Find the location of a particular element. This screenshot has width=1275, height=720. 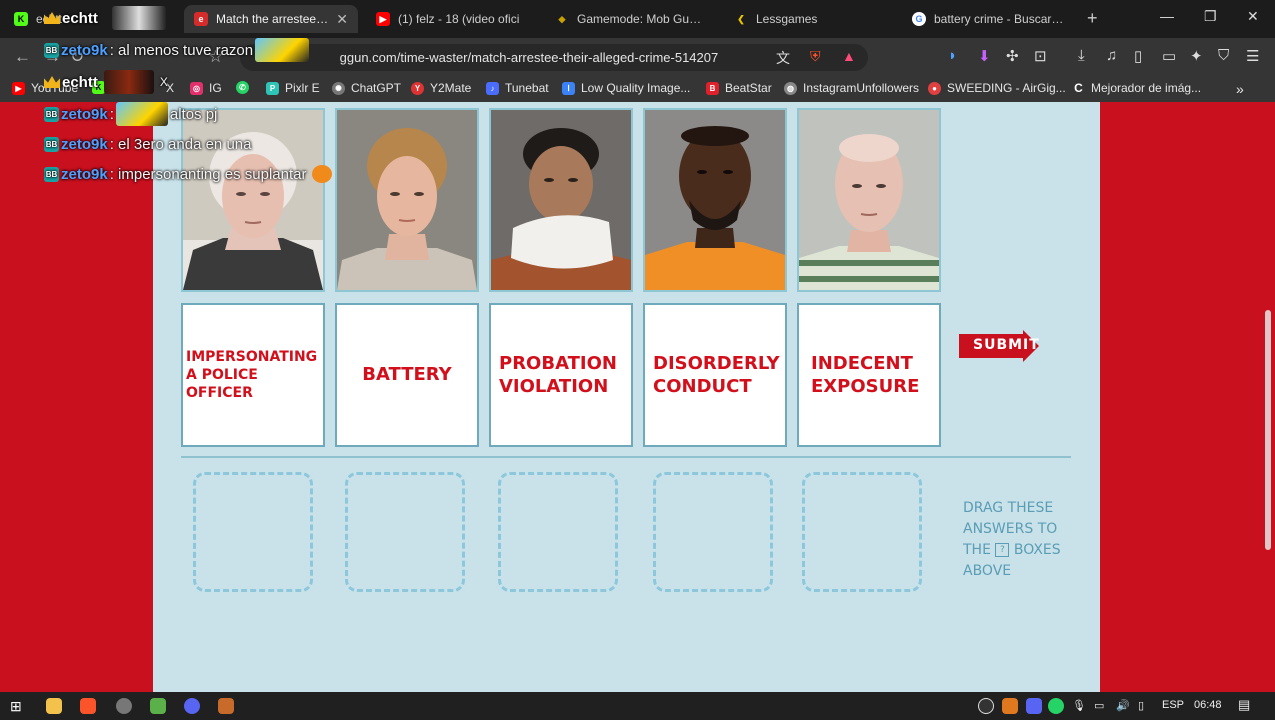

vpn-icon: ⛉ is located at coordinates (1223, 55).